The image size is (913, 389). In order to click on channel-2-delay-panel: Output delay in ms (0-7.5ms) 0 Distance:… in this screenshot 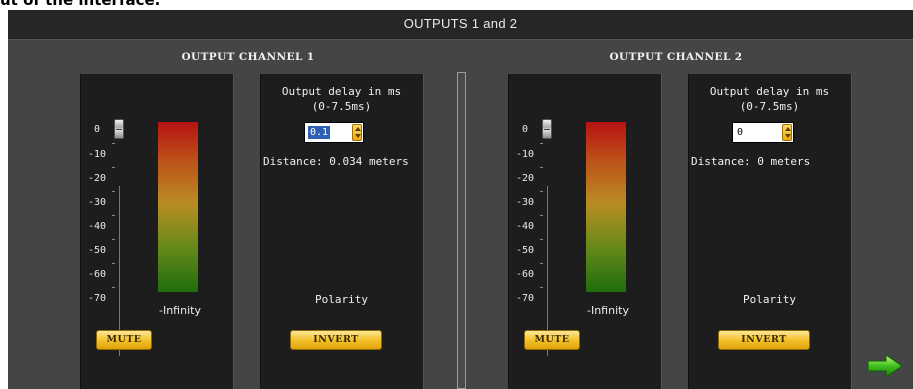, I will do `click(770, 231)`.